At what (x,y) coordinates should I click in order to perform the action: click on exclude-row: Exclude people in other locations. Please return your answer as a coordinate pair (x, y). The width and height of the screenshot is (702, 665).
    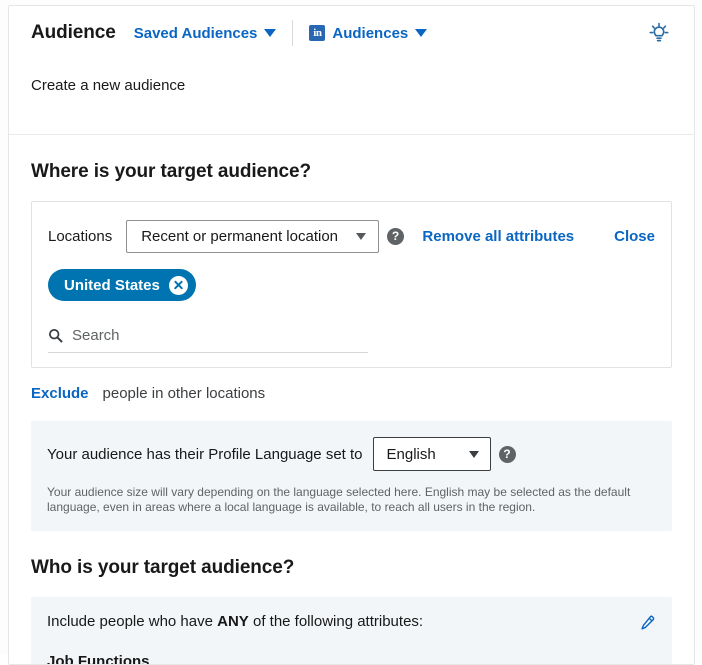
    Looking at the image, I should click on (351, 393).